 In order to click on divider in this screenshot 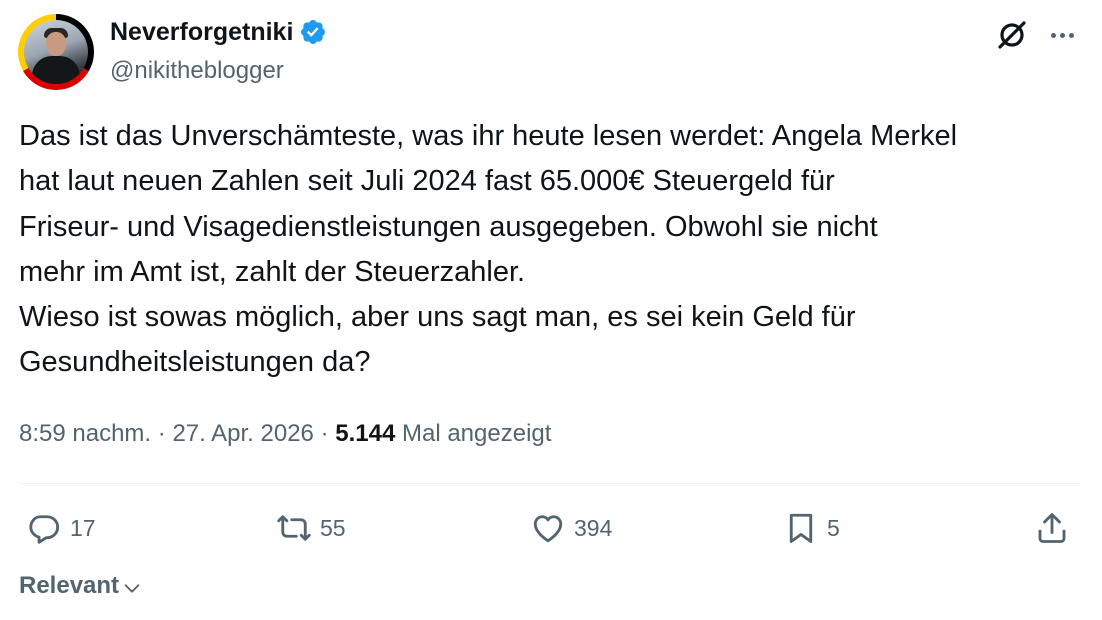, I will do `click(550, 483)`.